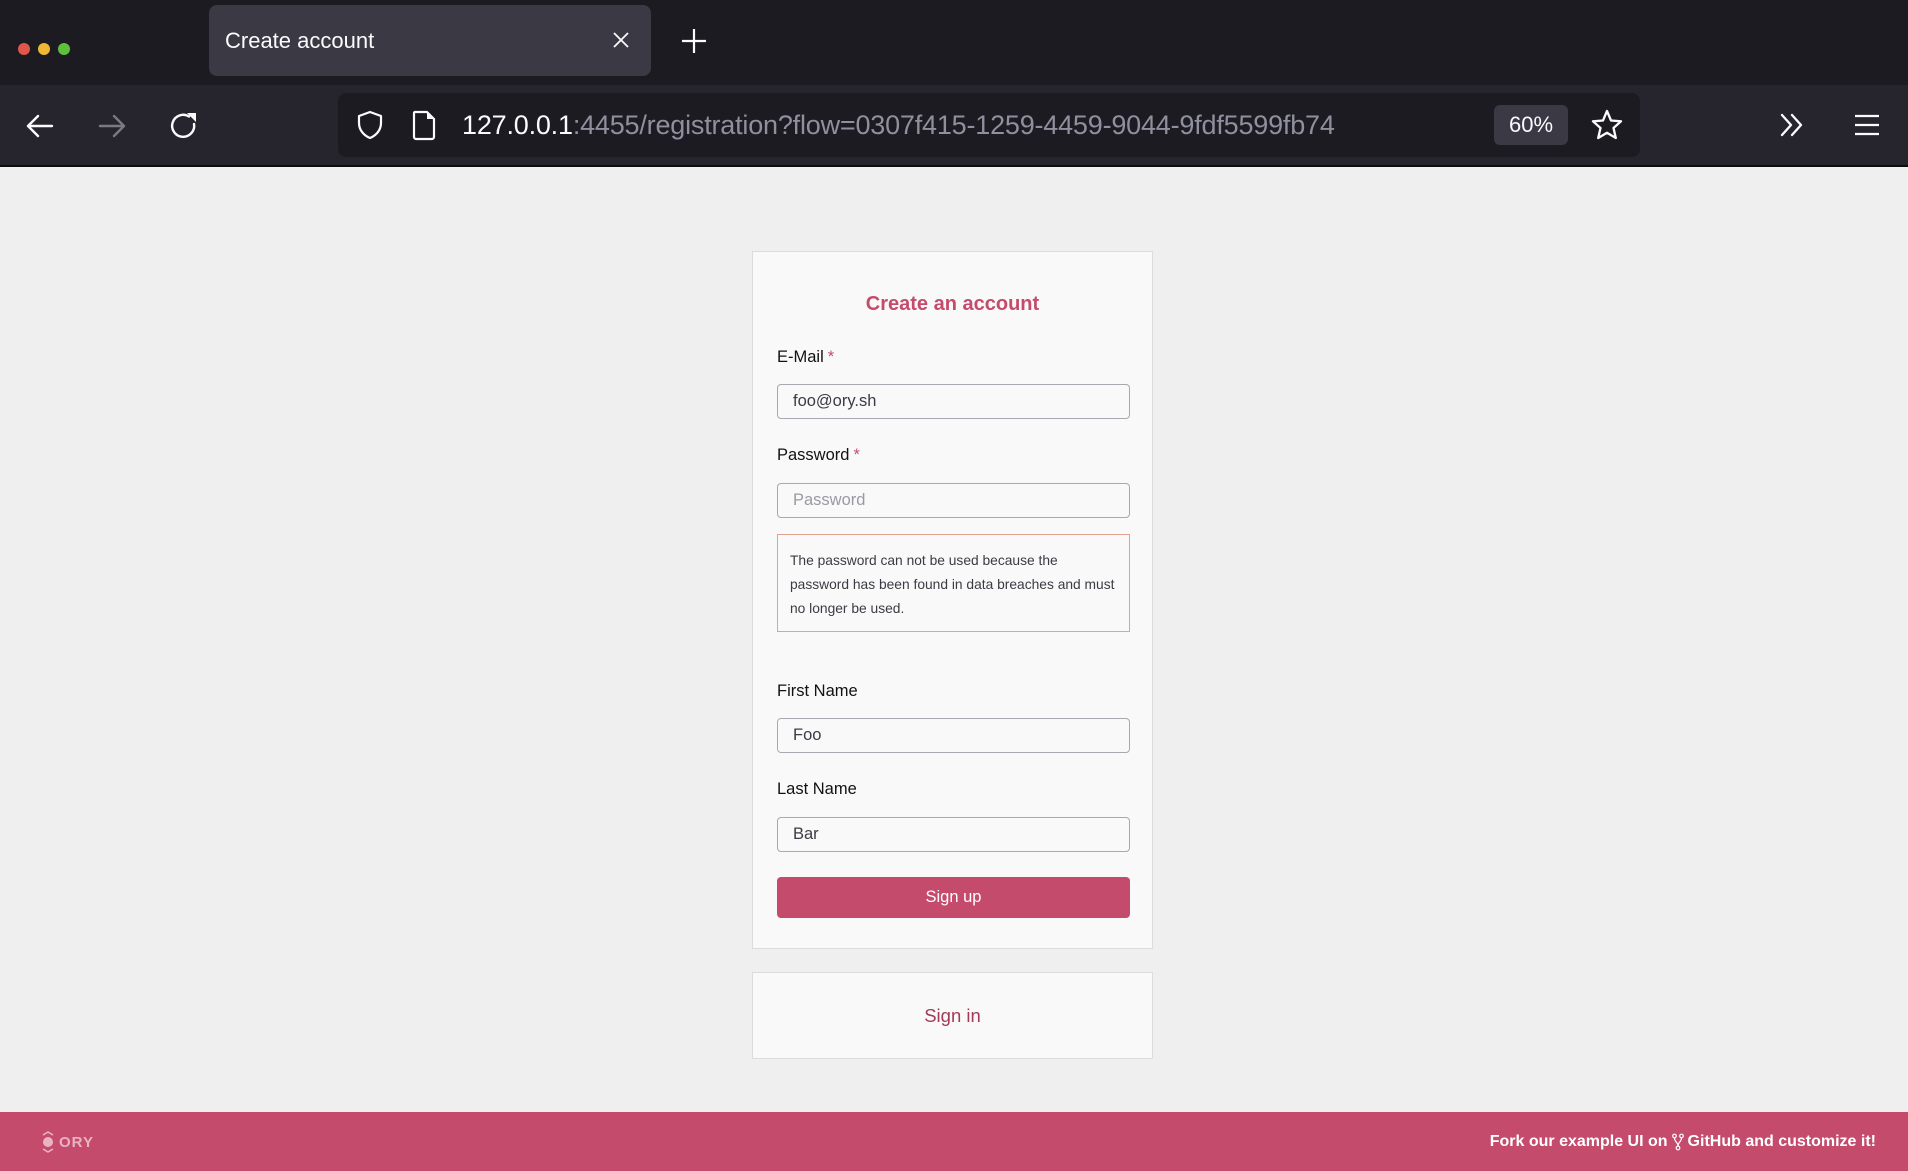 This screenshot has height=1171, width=1908. Describe the element at coordinates (953, 834) in the screenshot. I see `last-name-input` at that location.